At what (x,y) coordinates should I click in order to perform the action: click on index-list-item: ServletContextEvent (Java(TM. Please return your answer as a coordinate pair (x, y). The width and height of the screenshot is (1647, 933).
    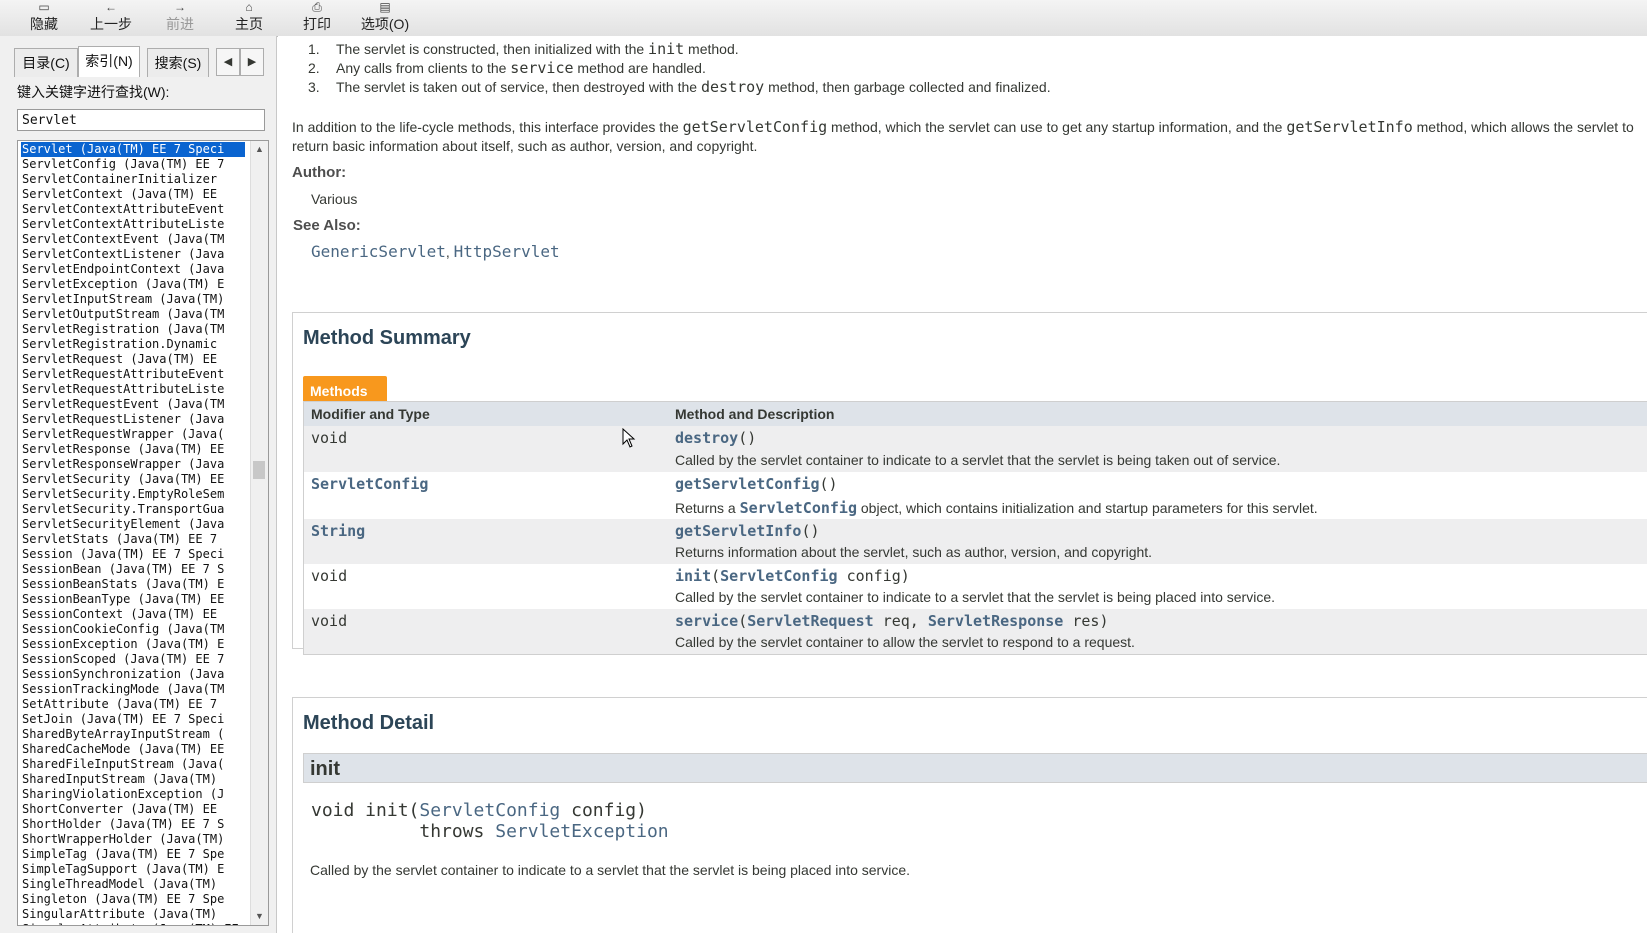
    Looking at the image, I should click on (133, 239).